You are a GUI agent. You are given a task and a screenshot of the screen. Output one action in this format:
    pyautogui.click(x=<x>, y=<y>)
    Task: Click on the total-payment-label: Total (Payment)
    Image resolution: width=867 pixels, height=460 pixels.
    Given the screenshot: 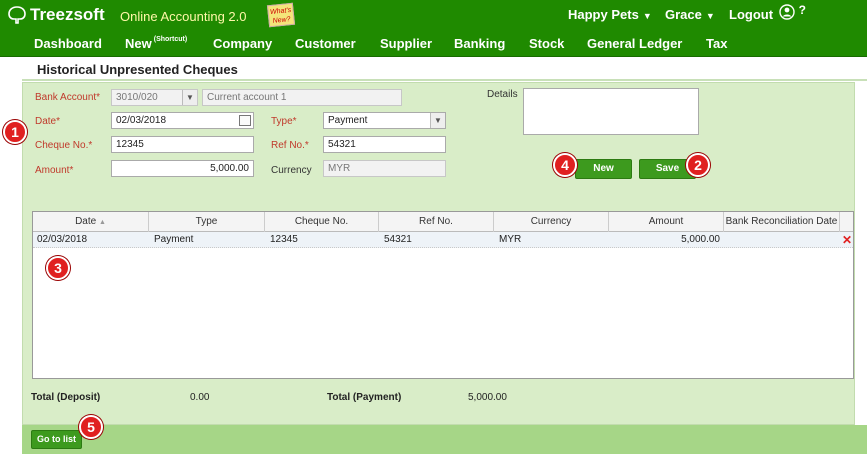 What is the action you would take?
    pyautogui.click(x=364, y=397)
    